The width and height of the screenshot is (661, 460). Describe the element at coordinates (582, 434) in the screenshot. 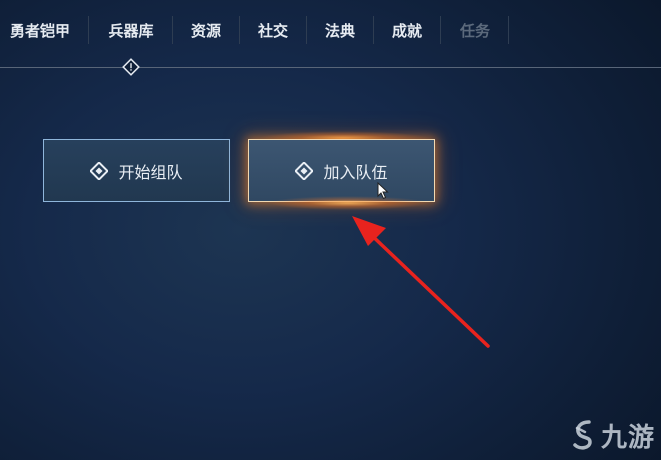

I see `jiuyou-logo` at that location.